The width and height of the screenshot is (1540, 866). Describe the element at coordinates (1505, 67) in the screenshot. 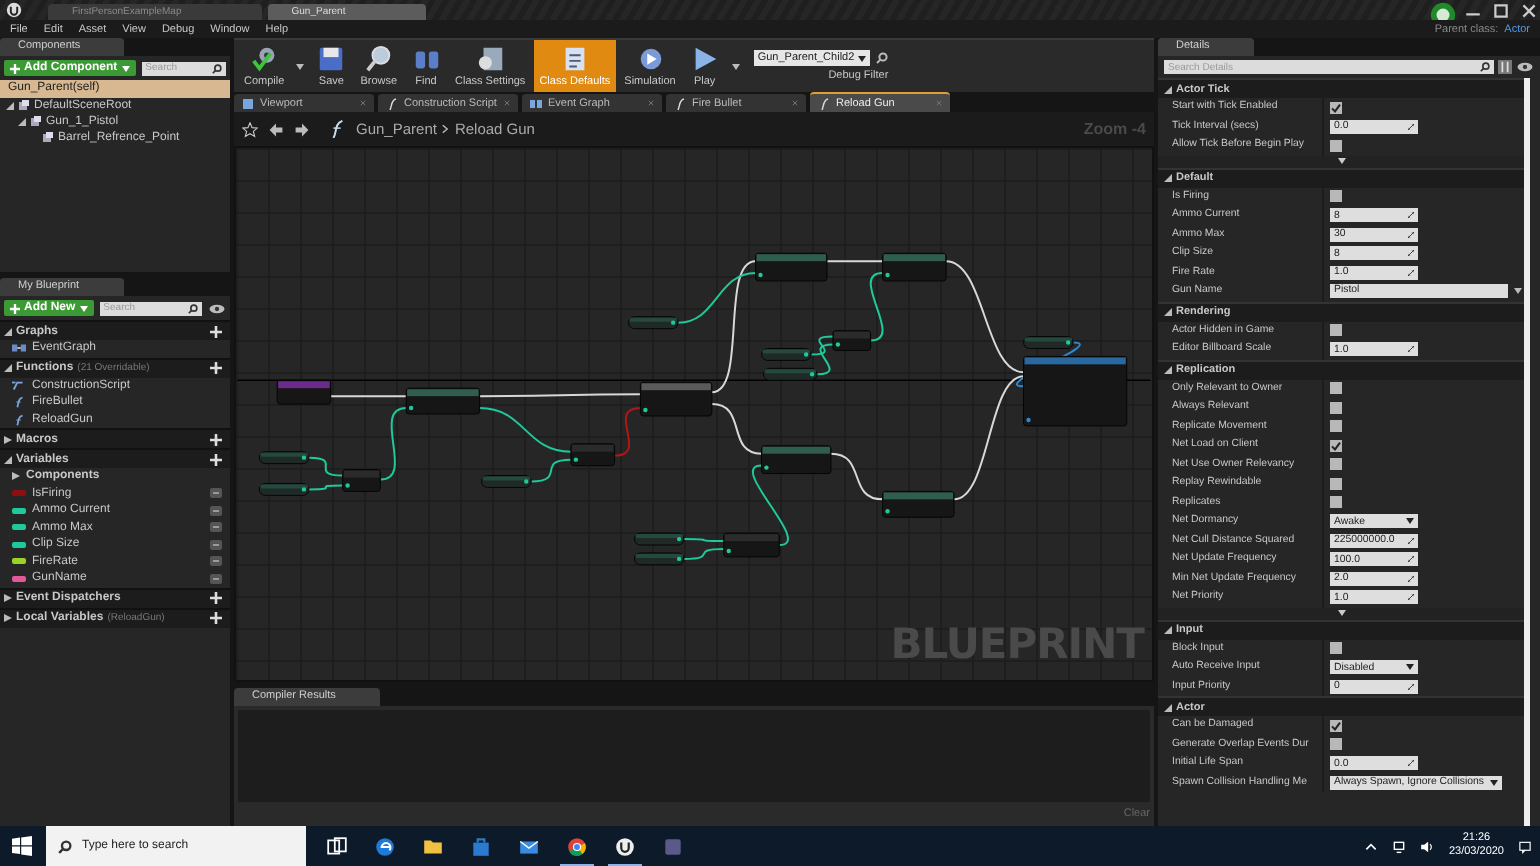

I see `columns-icon` at that location.